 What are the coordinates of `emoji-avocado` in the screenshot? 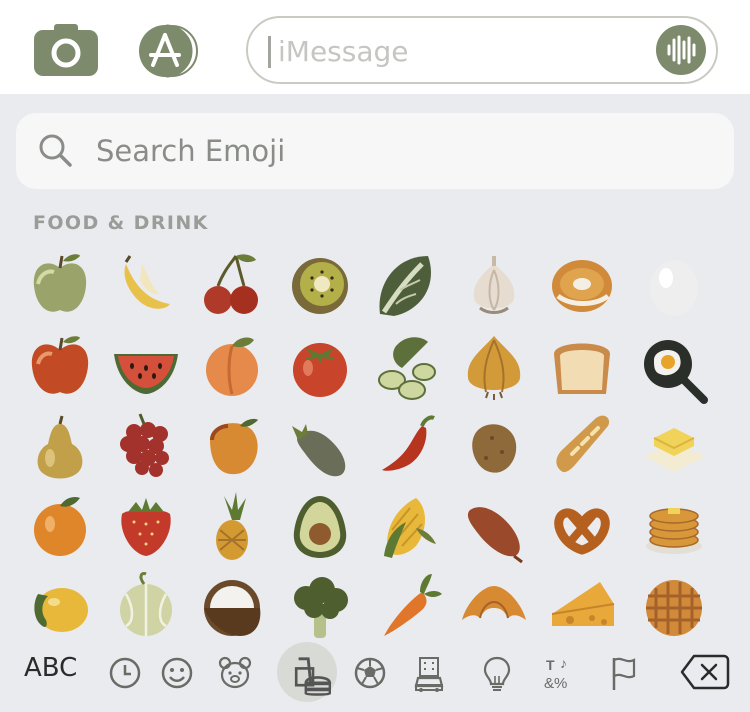 It's located at (320, 526).